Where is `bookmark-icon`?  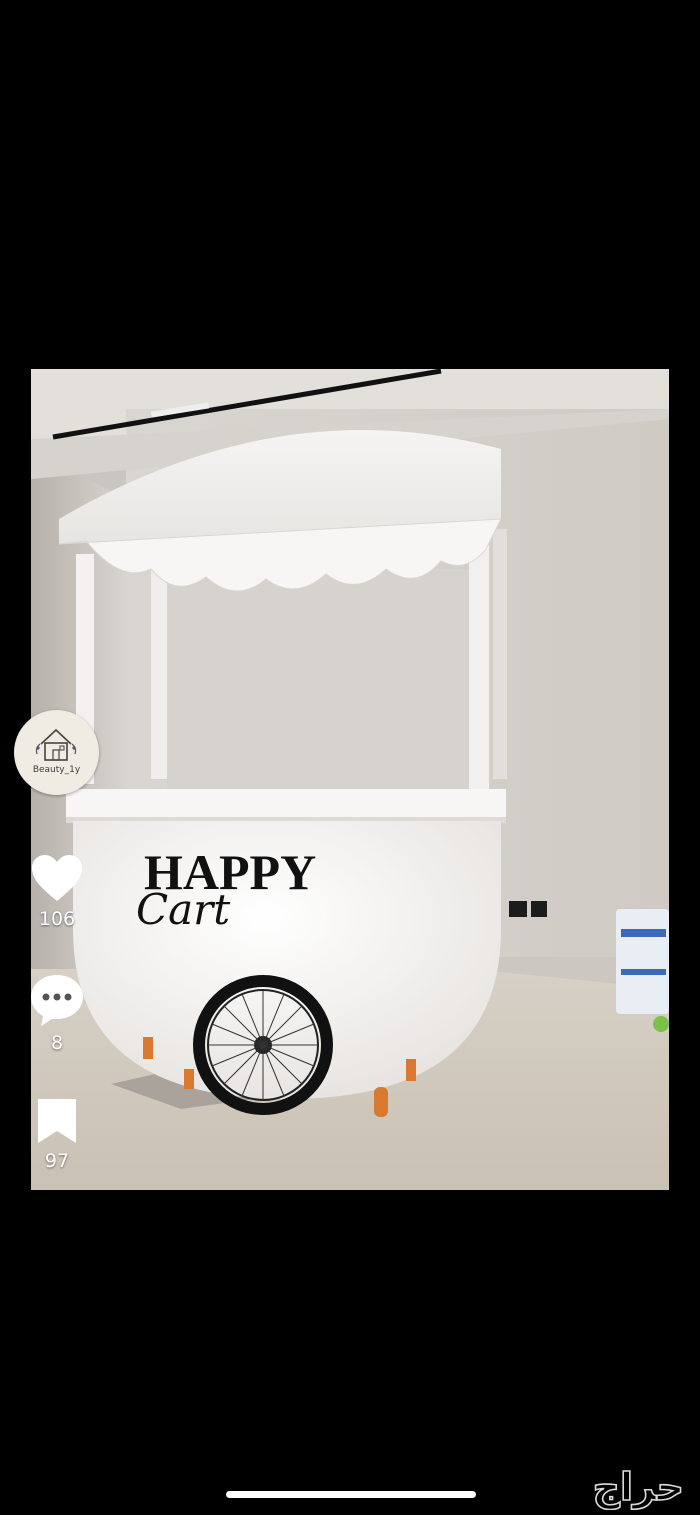
bookmark-icon is located at coordinates (57, 1121).